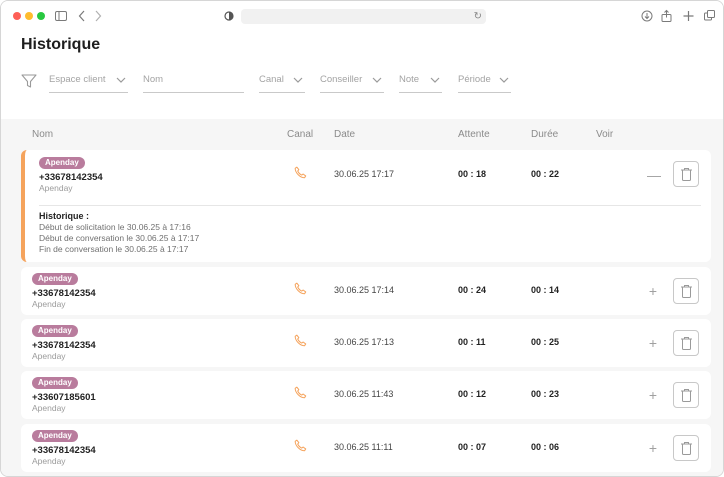 The image size is (724, 477). Describe the element at coordinates (545, 174) in the screenshot. I see `call-duration: 00 : 22` at that location.